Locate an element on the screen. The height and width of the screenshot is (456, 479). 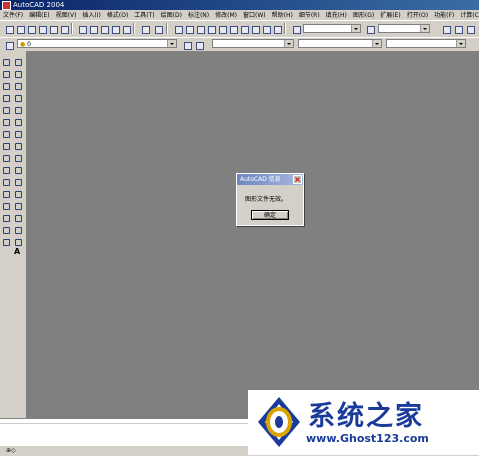
join-icon is located at coordinates (6, 206).